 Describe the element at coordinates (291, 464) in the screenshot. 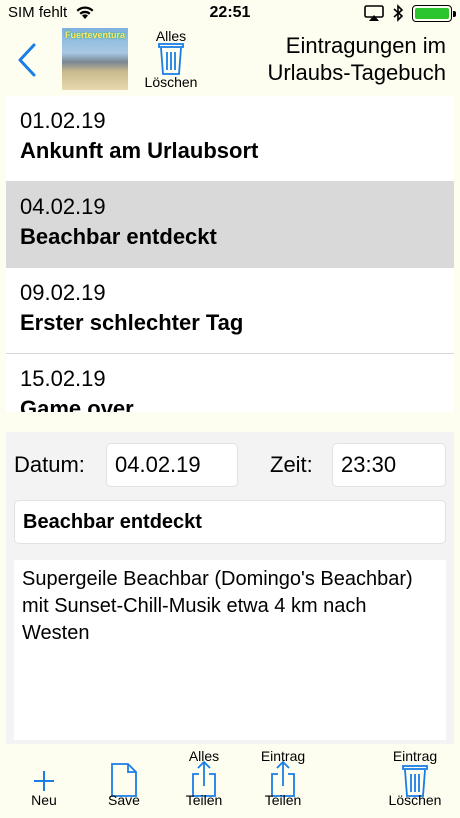

I see `time-label: Zeit:` at that location.